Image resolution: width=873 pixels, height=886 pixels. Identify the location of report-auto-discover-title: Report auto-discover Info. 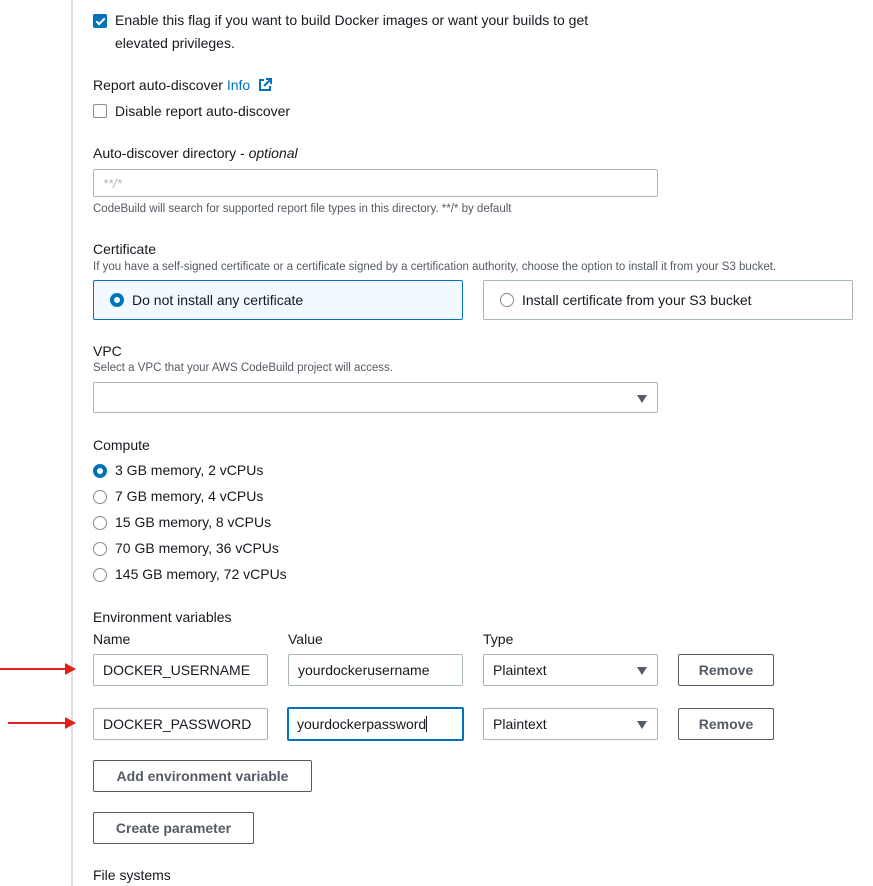
(183, 85).